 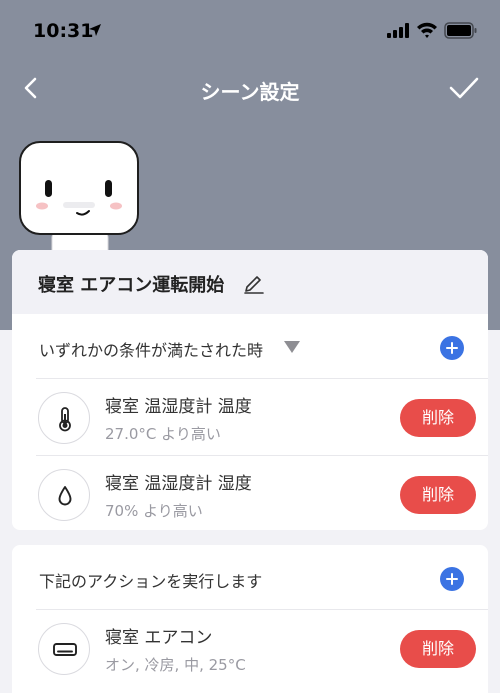 I want to click on battery-icon, so click(x=460, y=30).